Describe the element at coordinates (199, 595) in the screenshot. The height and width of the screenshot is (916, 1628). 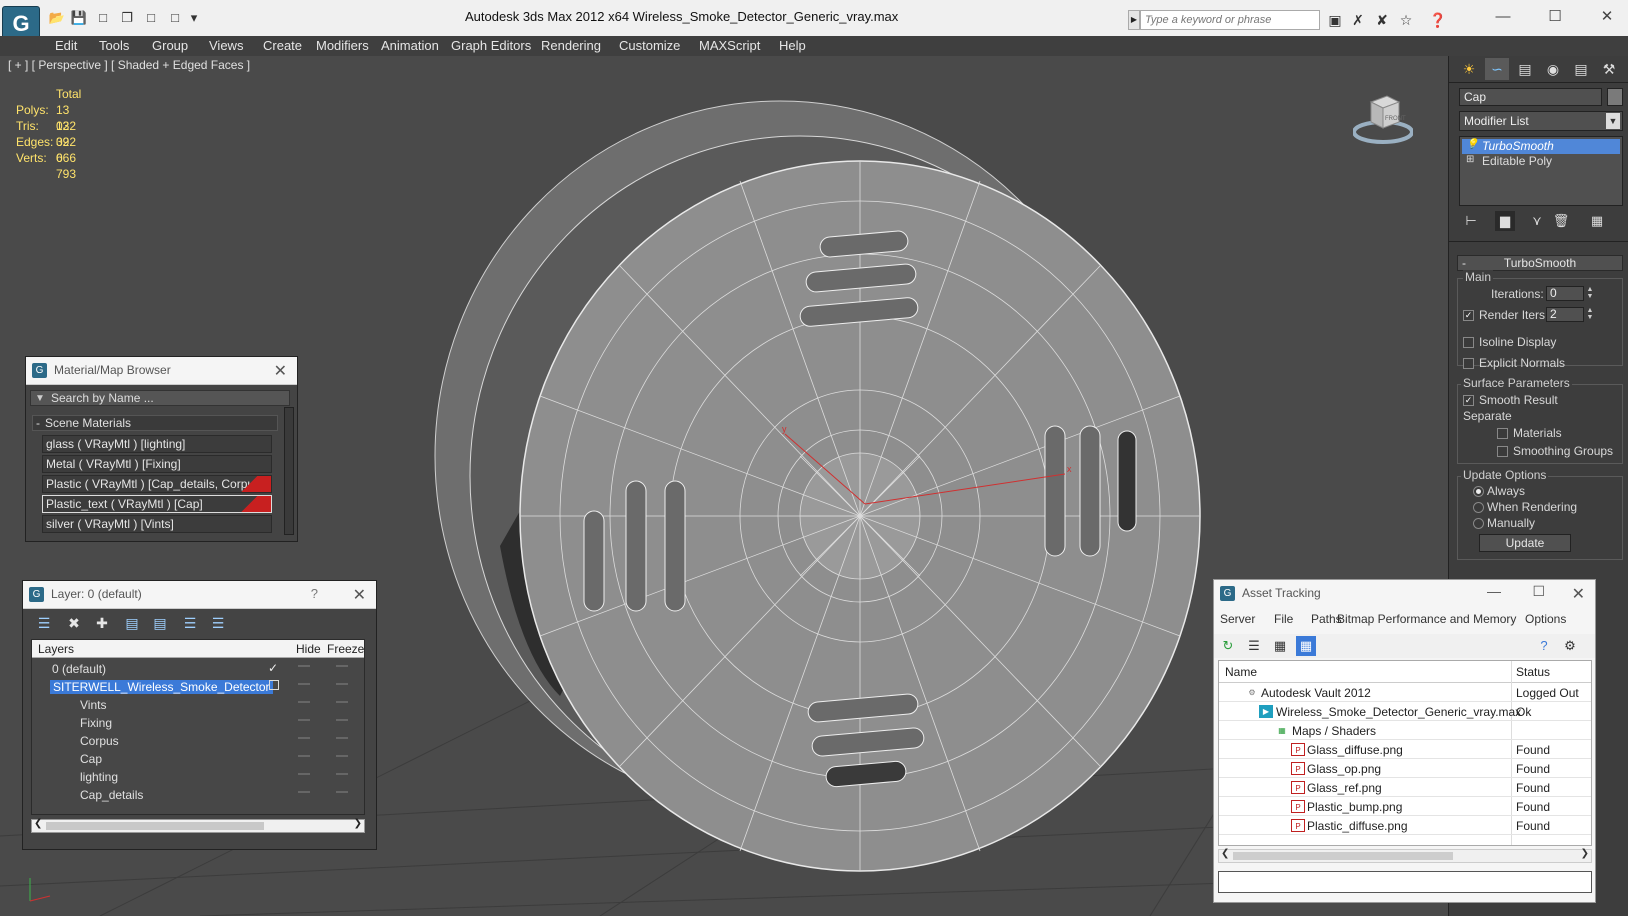
I see `dialog-title-bar: G Layer: 0 (default) ? ✕` at that location.